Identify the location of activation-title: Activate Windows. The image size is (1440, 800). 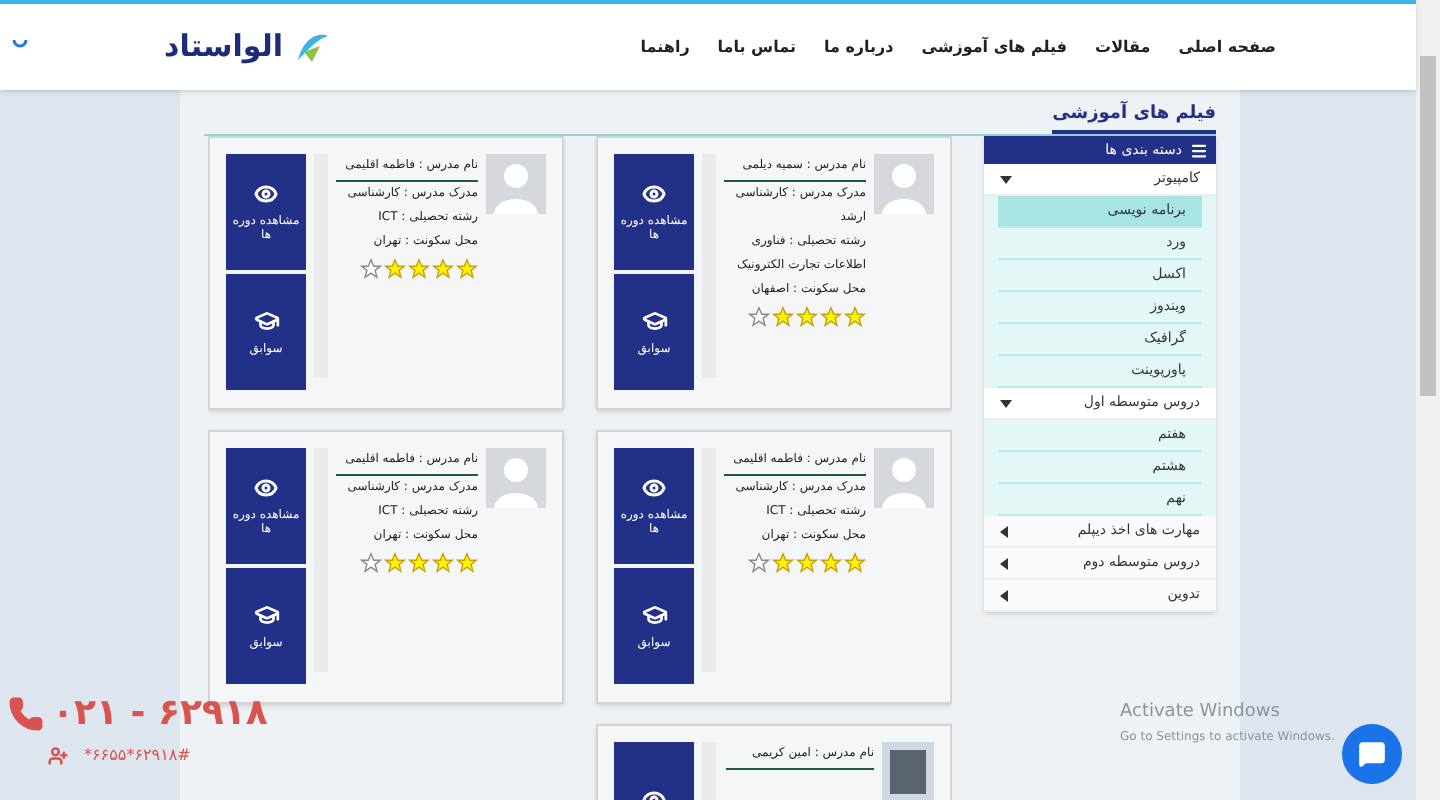
(1201, 713).